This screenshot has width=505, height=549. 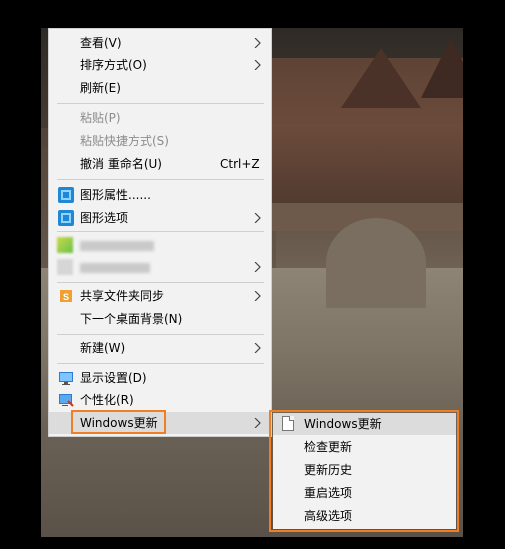 I want to click on menu-item-view: 查看(V), so click(x=160, y=43).